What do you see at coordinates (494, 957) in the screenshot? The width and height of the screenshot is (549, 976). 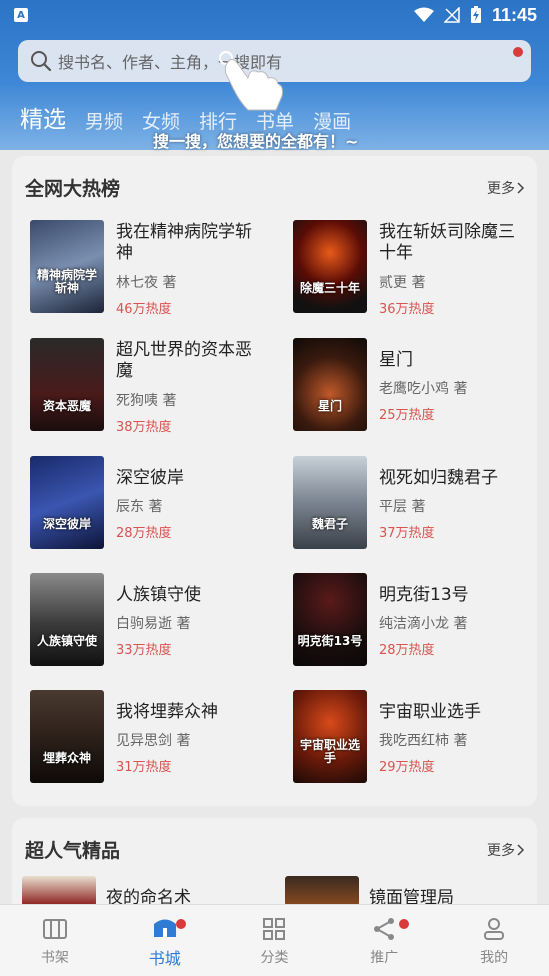 I see `nav-label: 我的` at bounding box center [494, 957].